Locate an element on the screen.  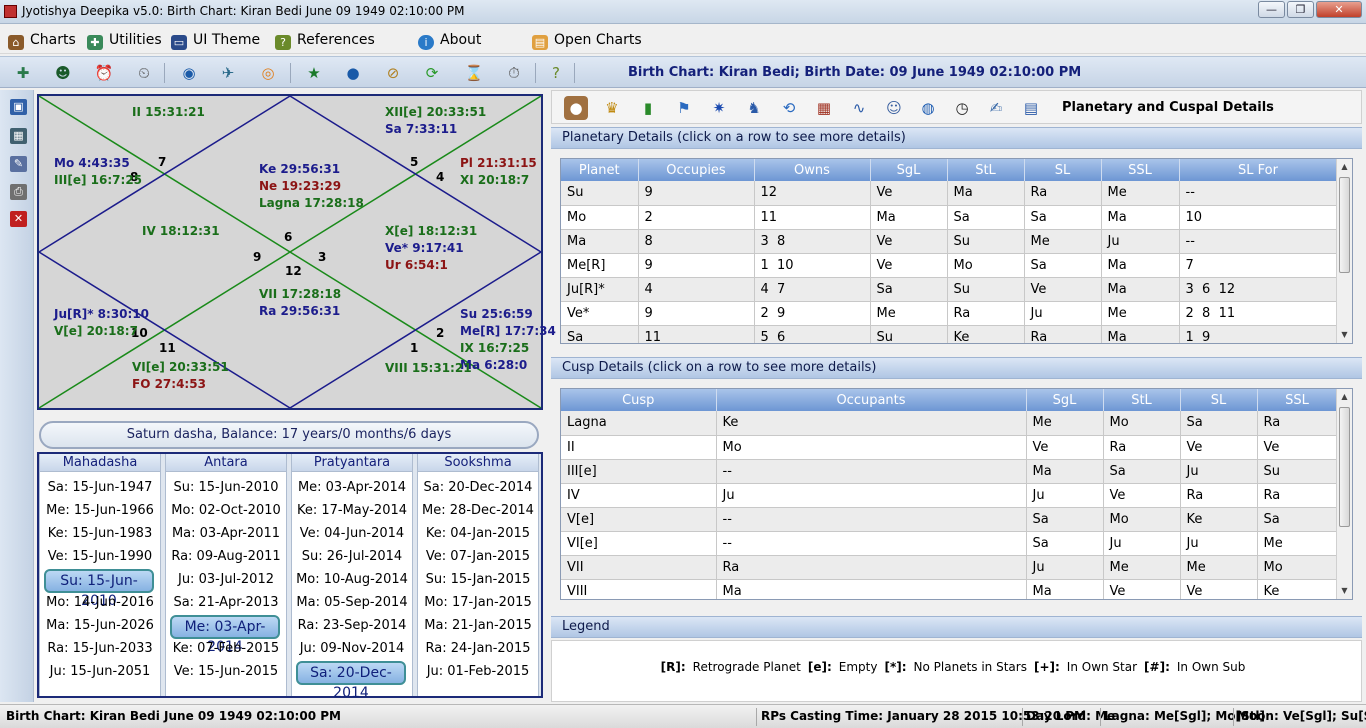
save-icon: ▣ is located at coordinates (18, 107).